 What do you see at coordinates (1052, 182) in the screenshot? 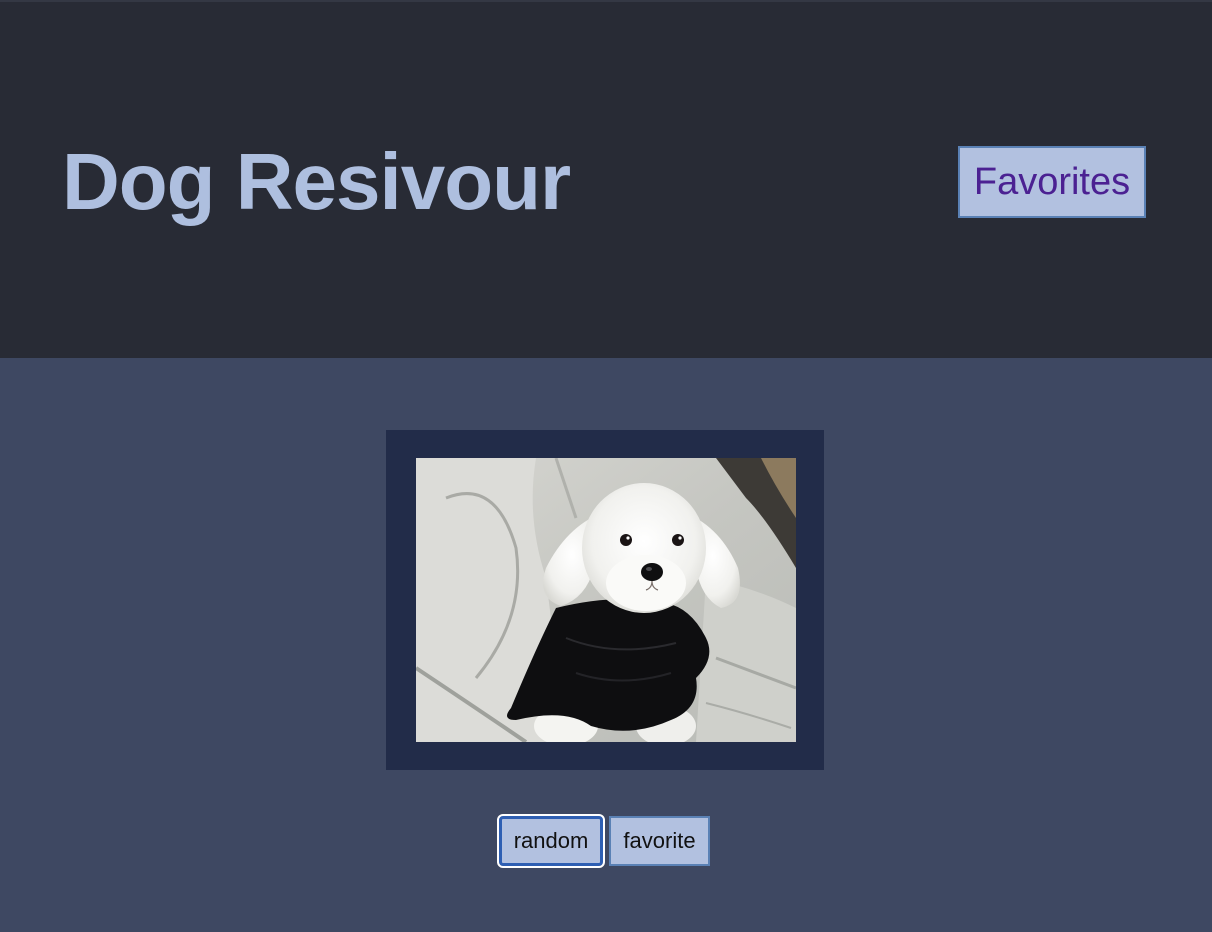
I see `favorites-link: Favorites` at bounding box center [1052, 182].